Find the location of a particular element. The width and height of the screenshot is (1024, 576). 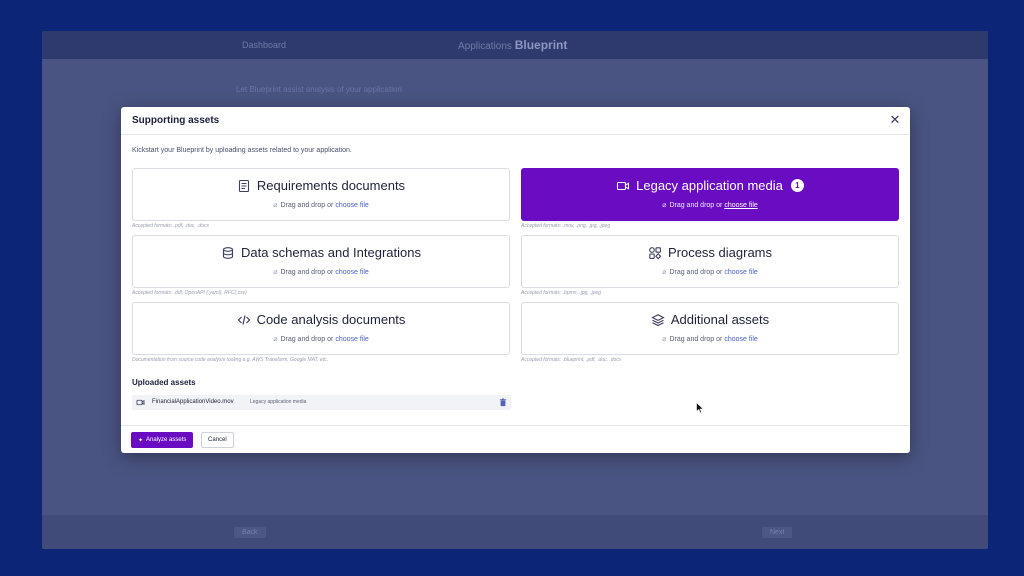

app-bottombar: Back Next is located at coordinates (515, 532).